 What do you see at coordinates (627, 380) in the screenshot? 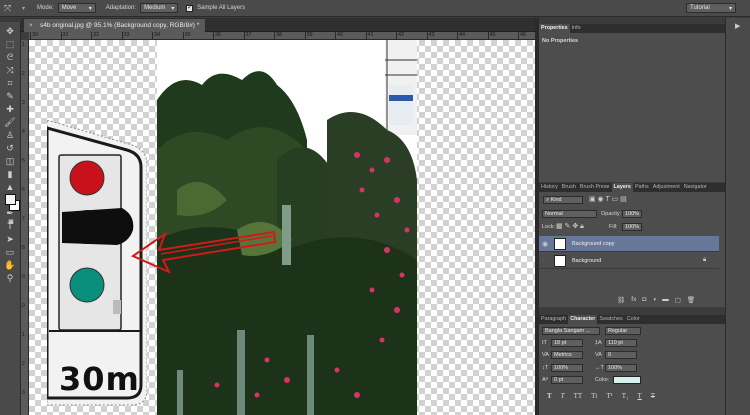
I see `text-color-swatch` at bounding box center [627, 380].